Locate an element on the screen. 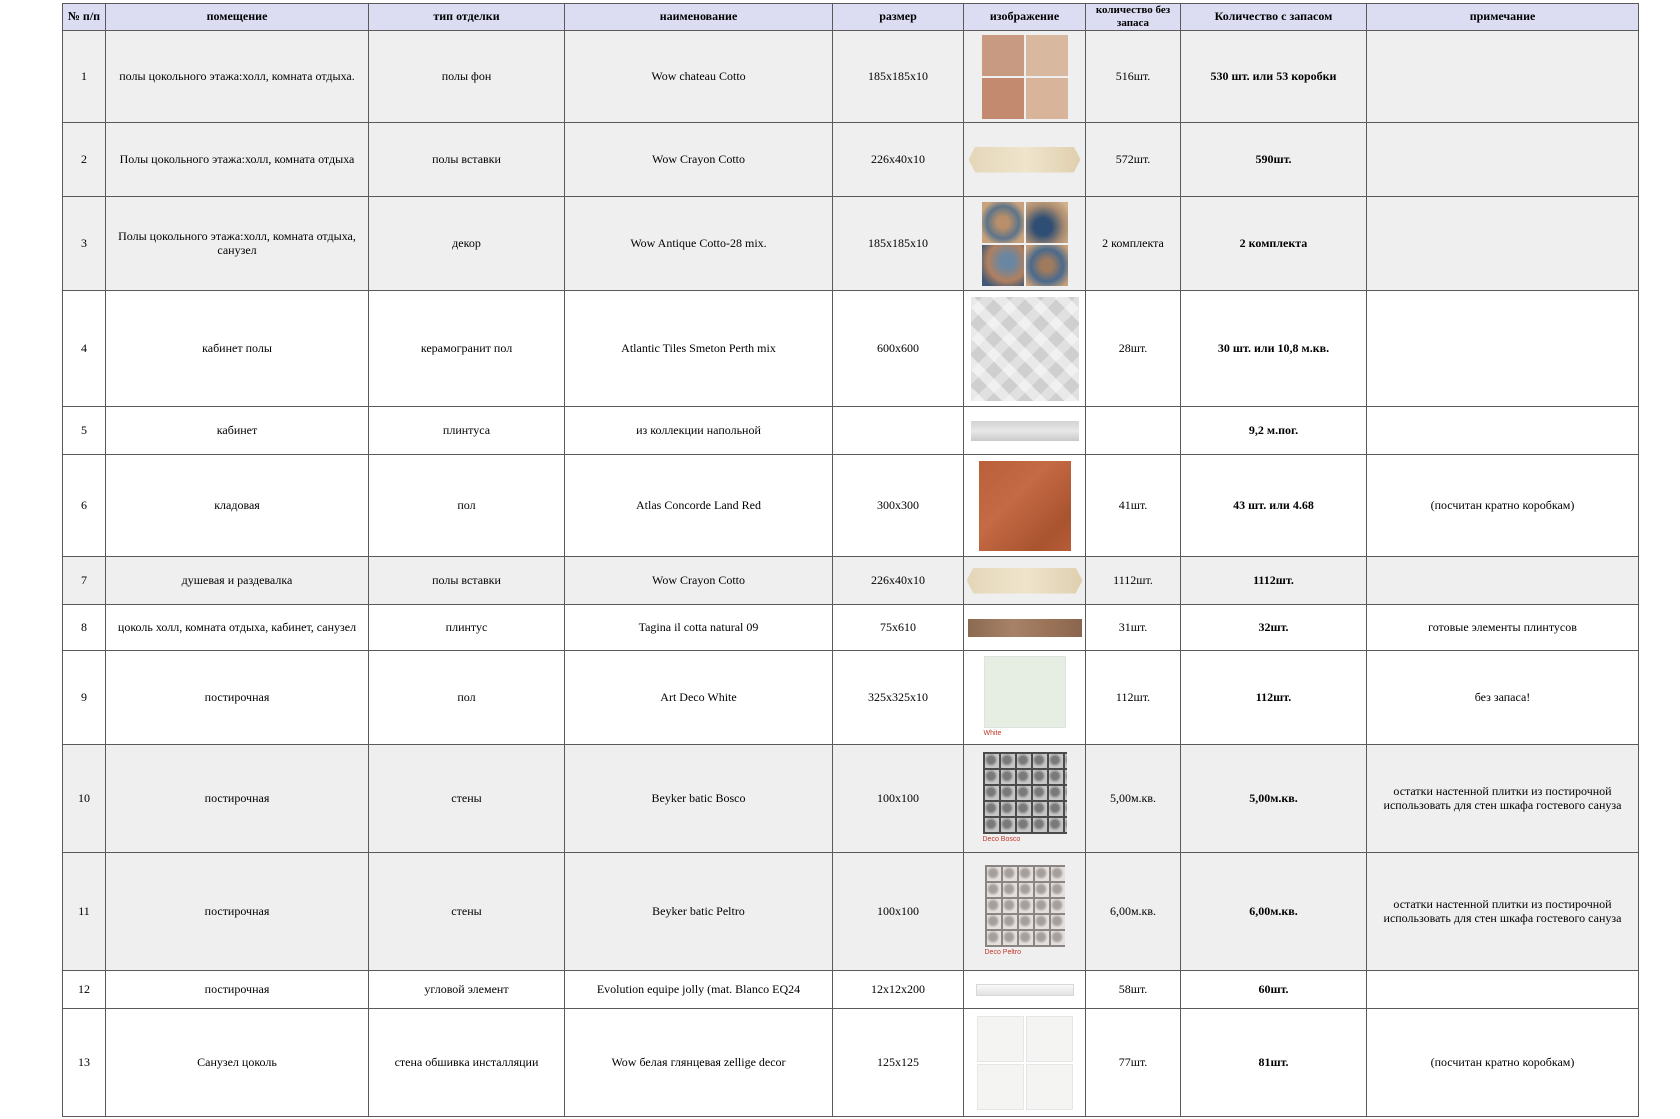 Image resolution: width=1680 pixels, height=1119 pixels. art-deco-white-figure: White is located at coordinates (1024, 697).